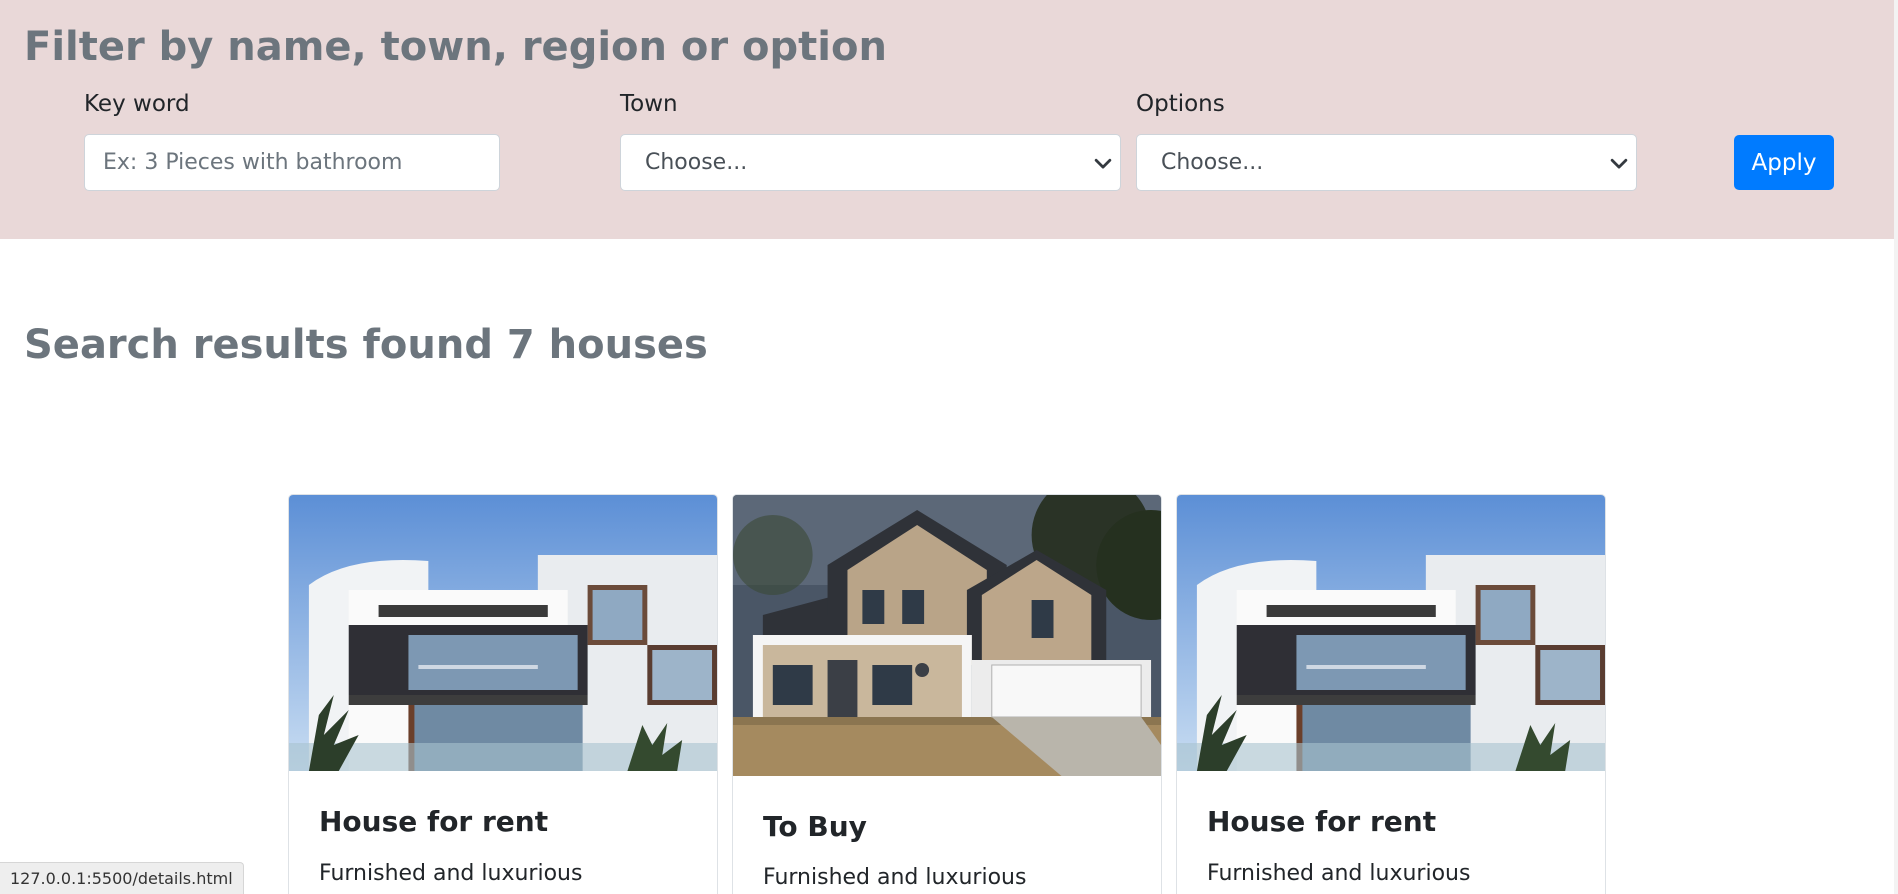 This screenshot has width=1898, height=894. I want to click on suburban-house-image, so click(947, 635).